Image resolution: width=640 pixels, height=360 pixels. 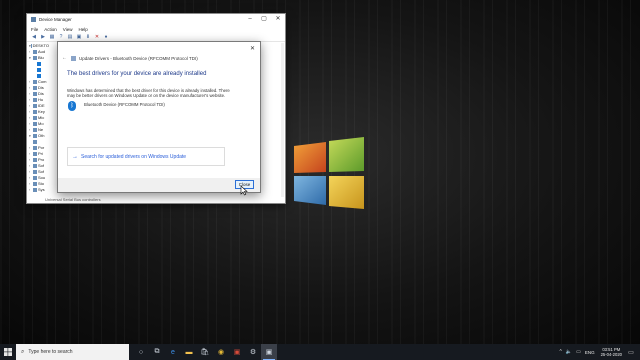 What do you see at coordinates (72, 106) in the screenshot?
I see `bluetooth-icon: ᛒ` at bounding box center [72, 106].